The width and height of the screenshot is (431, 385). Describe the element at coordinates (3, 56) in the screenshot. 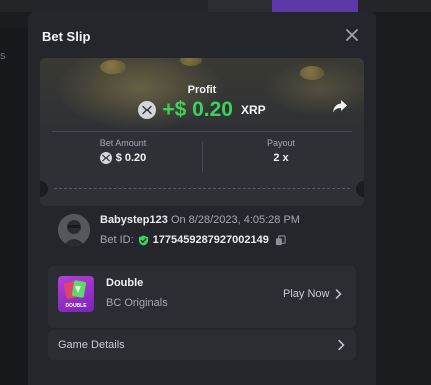

I see `background-left-text: s` at that location.